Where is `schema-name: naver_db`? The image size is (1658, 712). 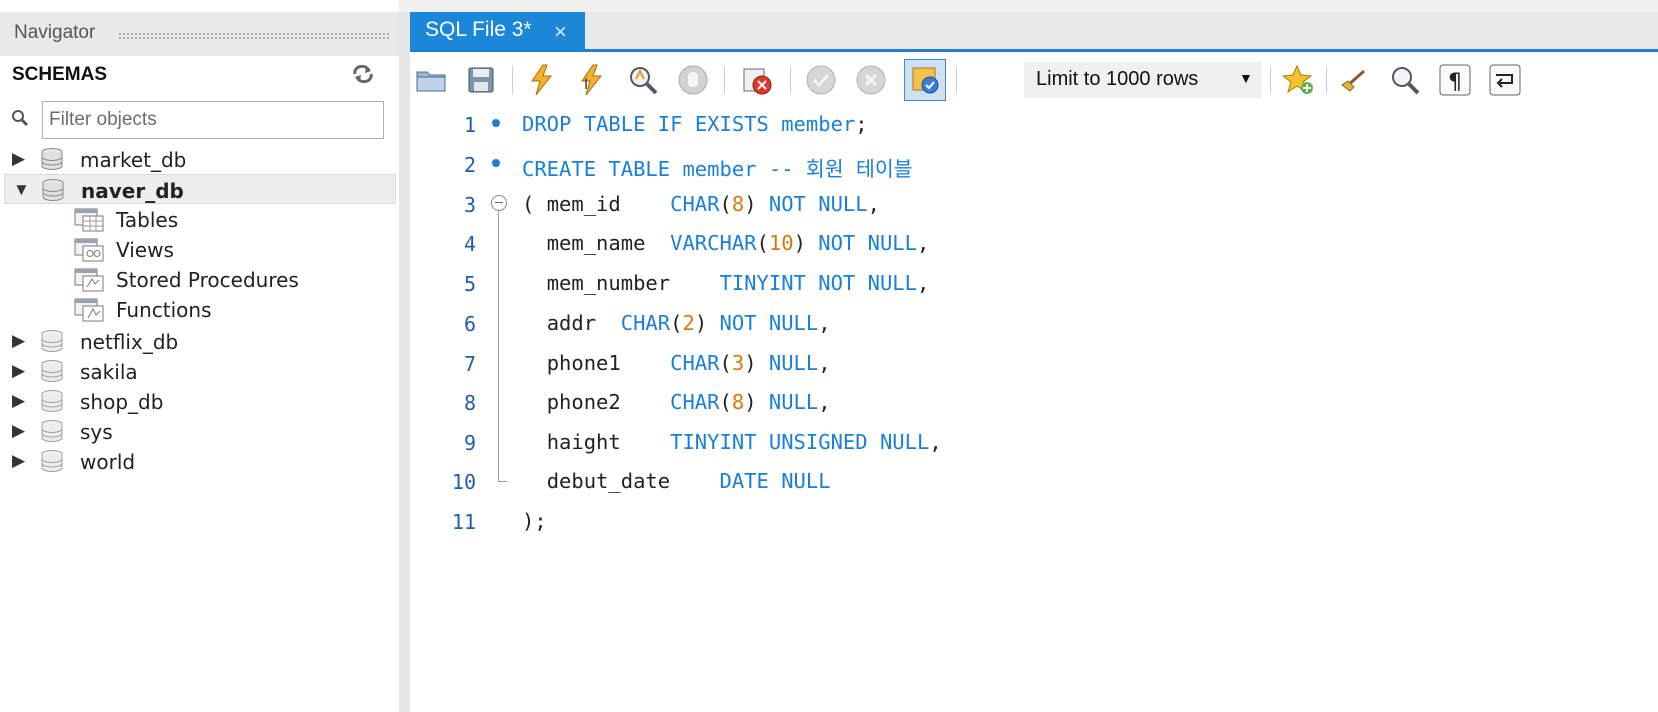 schema-name: naver_db is located at coordinates (132, 191).